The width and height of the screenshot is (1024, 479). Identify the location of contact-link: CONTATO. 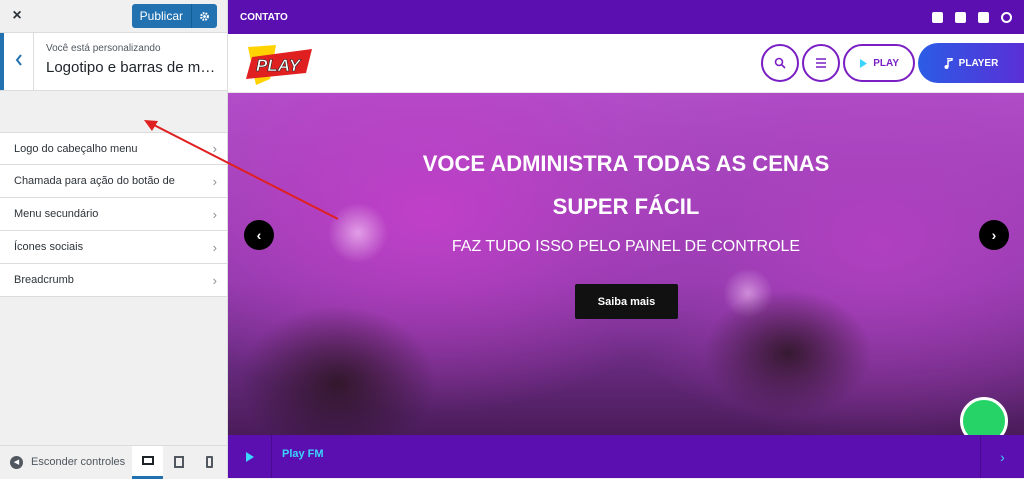
(264, 17).